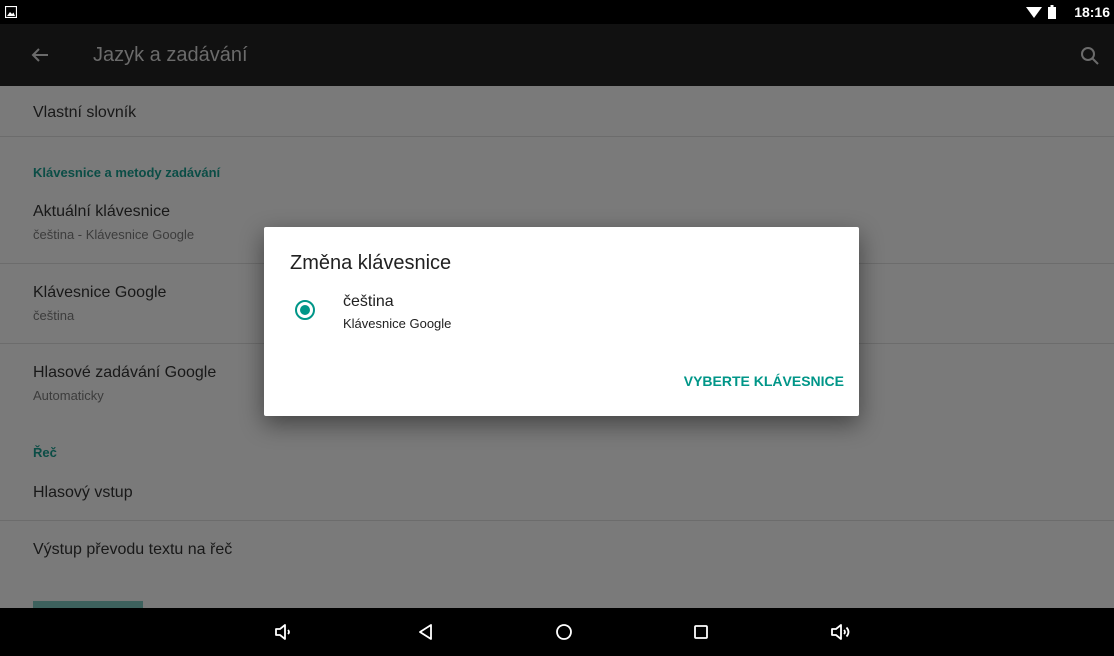  What do you see at coordinates (561, 314) in the screenshot?
I see `keyboard-option-czech: čeština Klávesnice Google` at bounding box center [561, 314].